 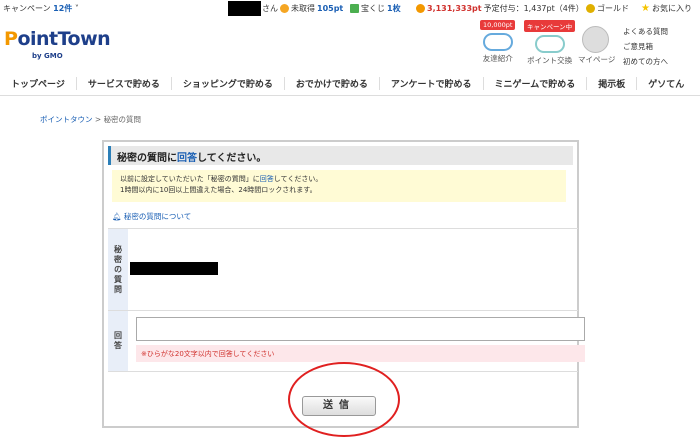 What do you see at coordinates (666, 8) in the screenshot?
I see `favorites-link: ★ お気に入り` at bounding box center [666, 8].